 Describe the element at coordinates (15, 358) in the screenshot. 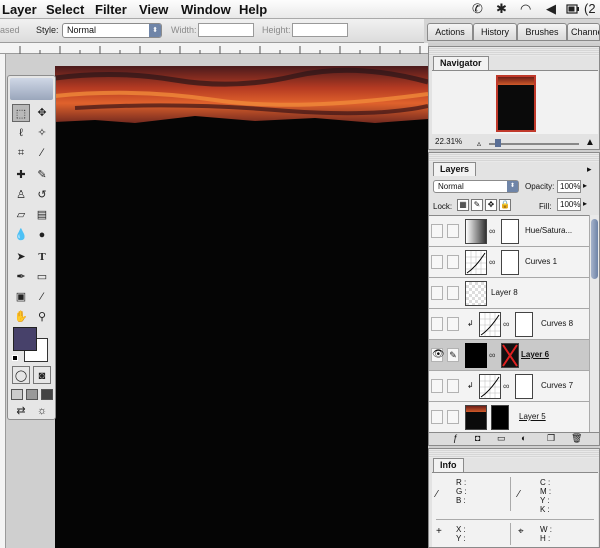

I see `default-colors-icon` at that location.